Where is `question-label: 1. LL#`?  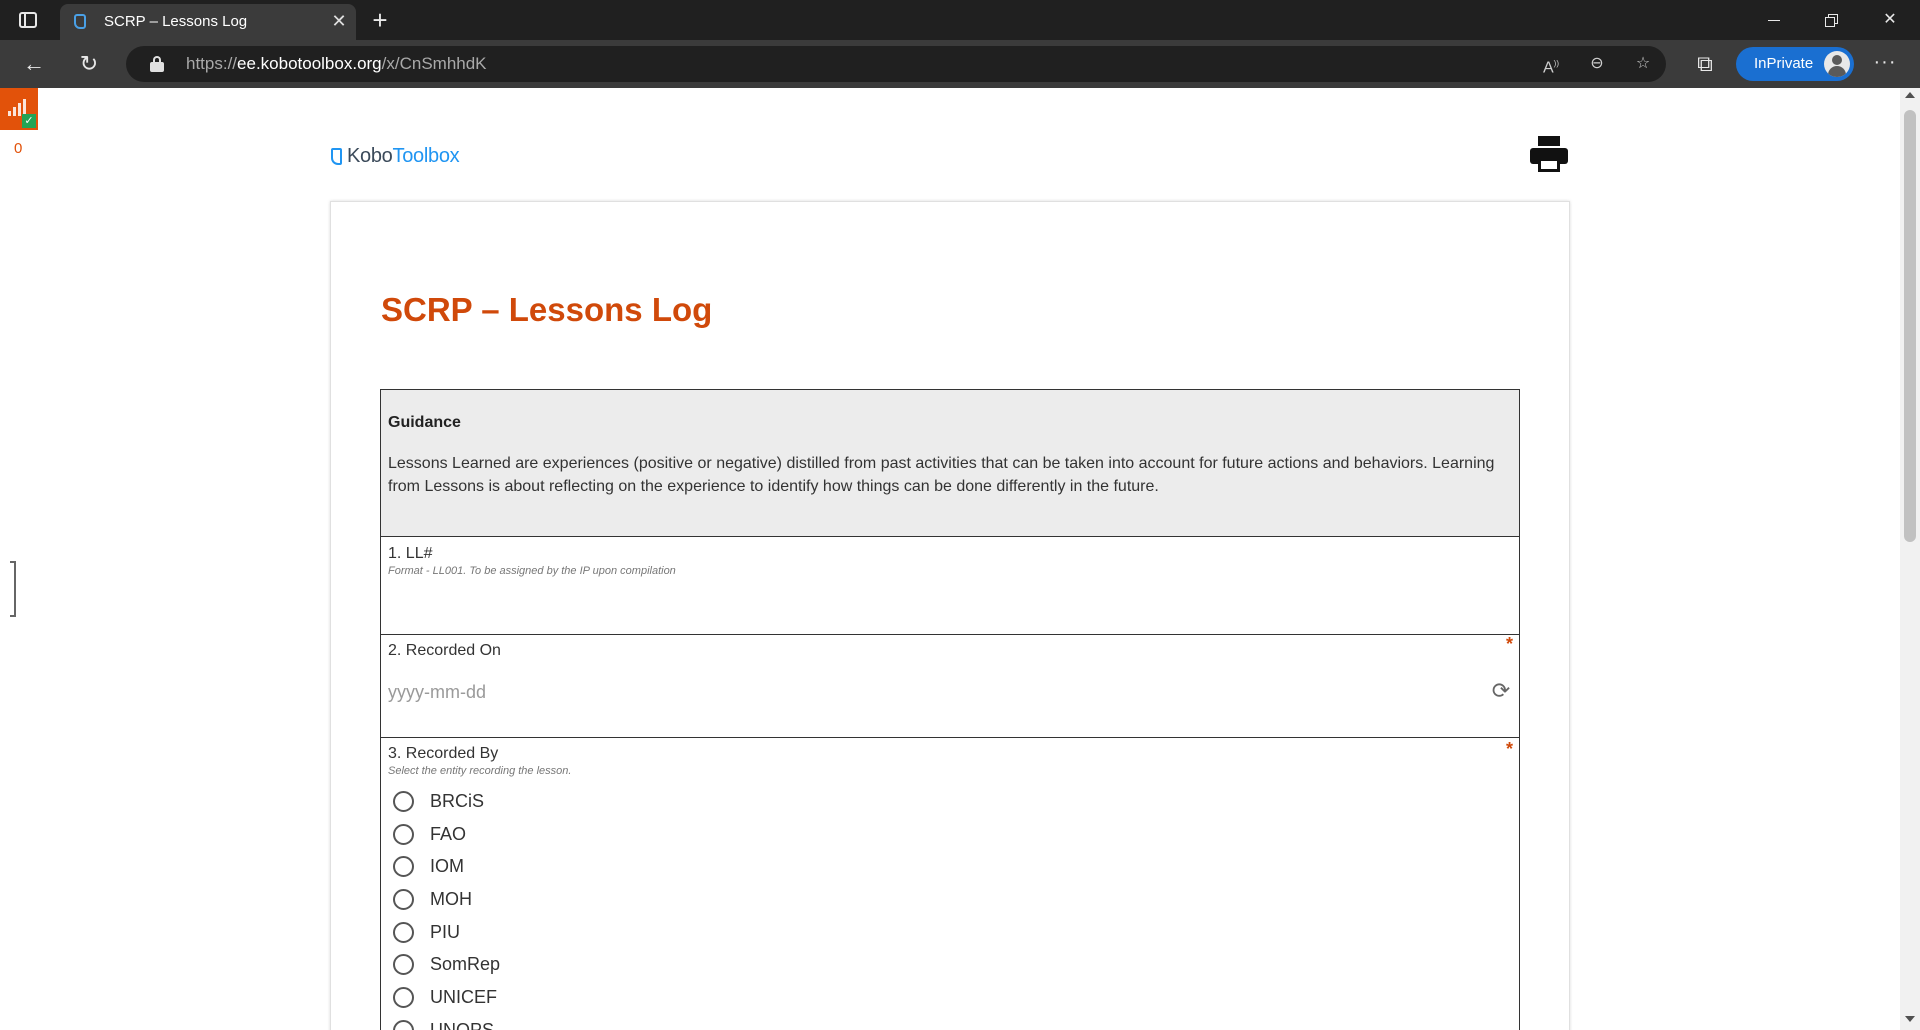
question-label: 1. LL# is located at coordinates (410, 553).